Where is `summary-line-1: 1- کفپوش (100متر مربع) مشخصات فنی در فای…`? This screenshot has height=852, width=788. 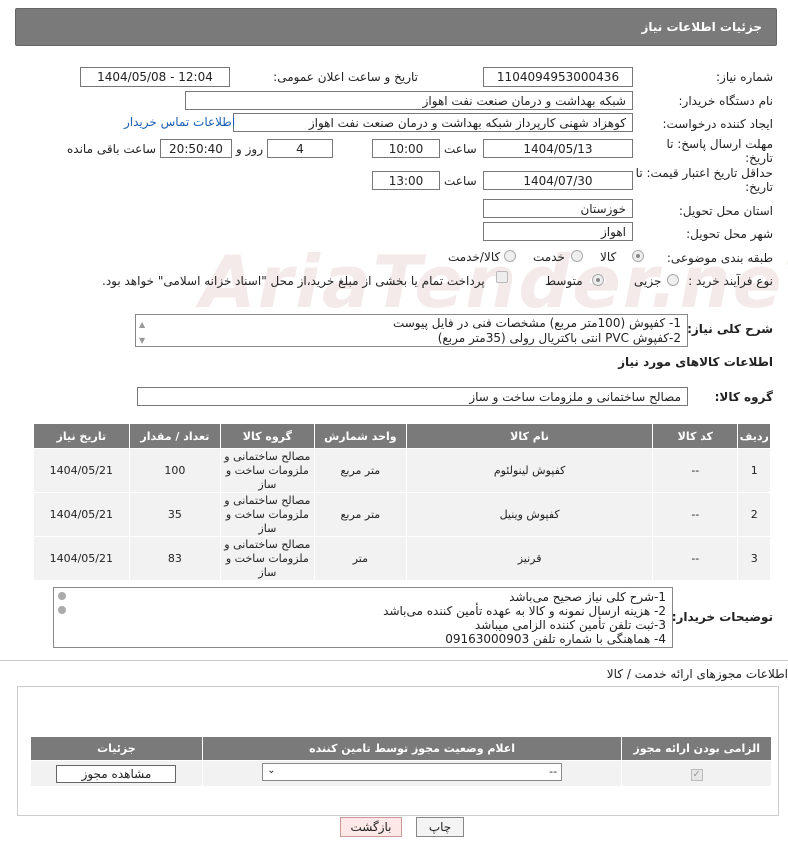
summary-line-1: 1- کفپوش (100متر مربع) مشخصات فنی در فای… is located at coordinates (536, 323).